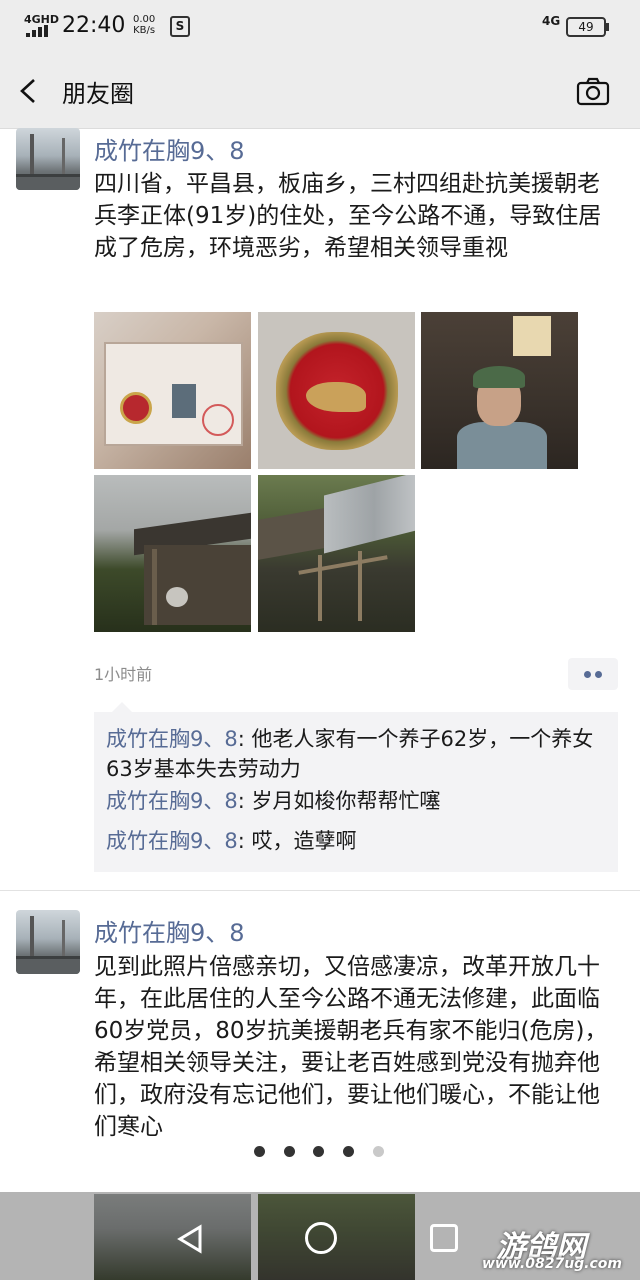  I want to click on post-divider, so click(320, 890).